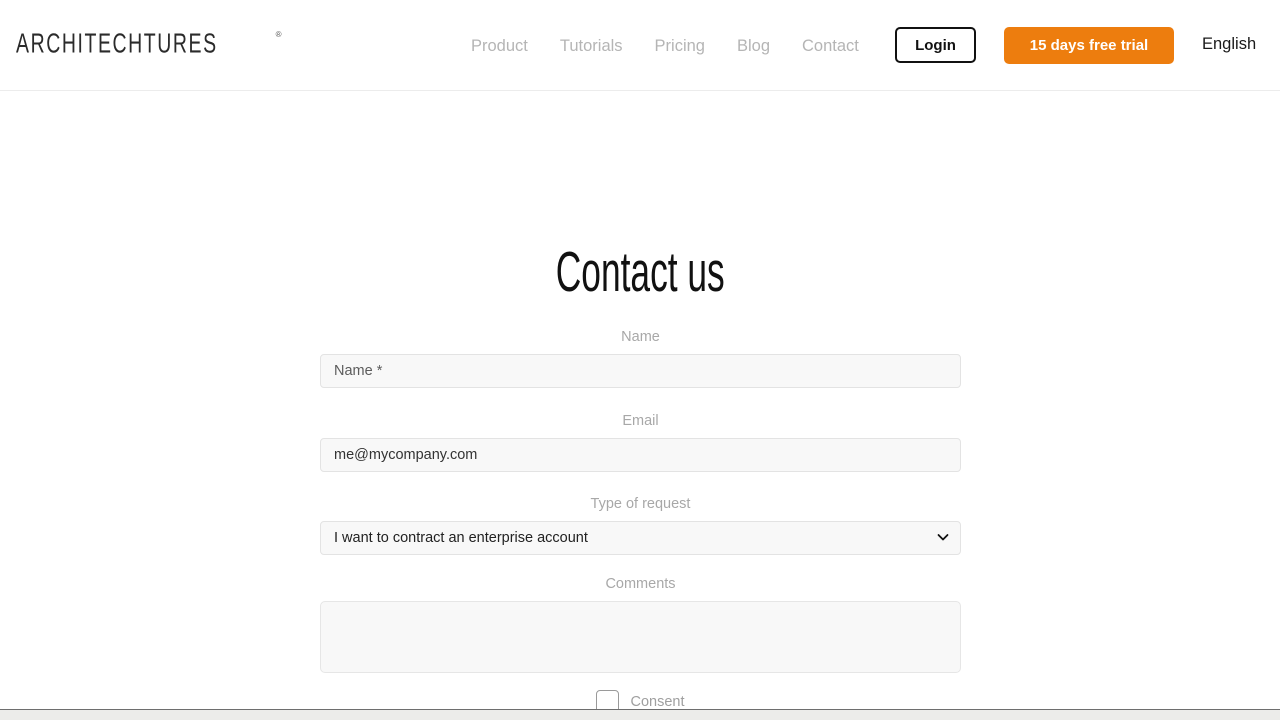 This screenshot has width=1280, height=720. I want to click on page-title-text: Contact us, so click(640, 272).